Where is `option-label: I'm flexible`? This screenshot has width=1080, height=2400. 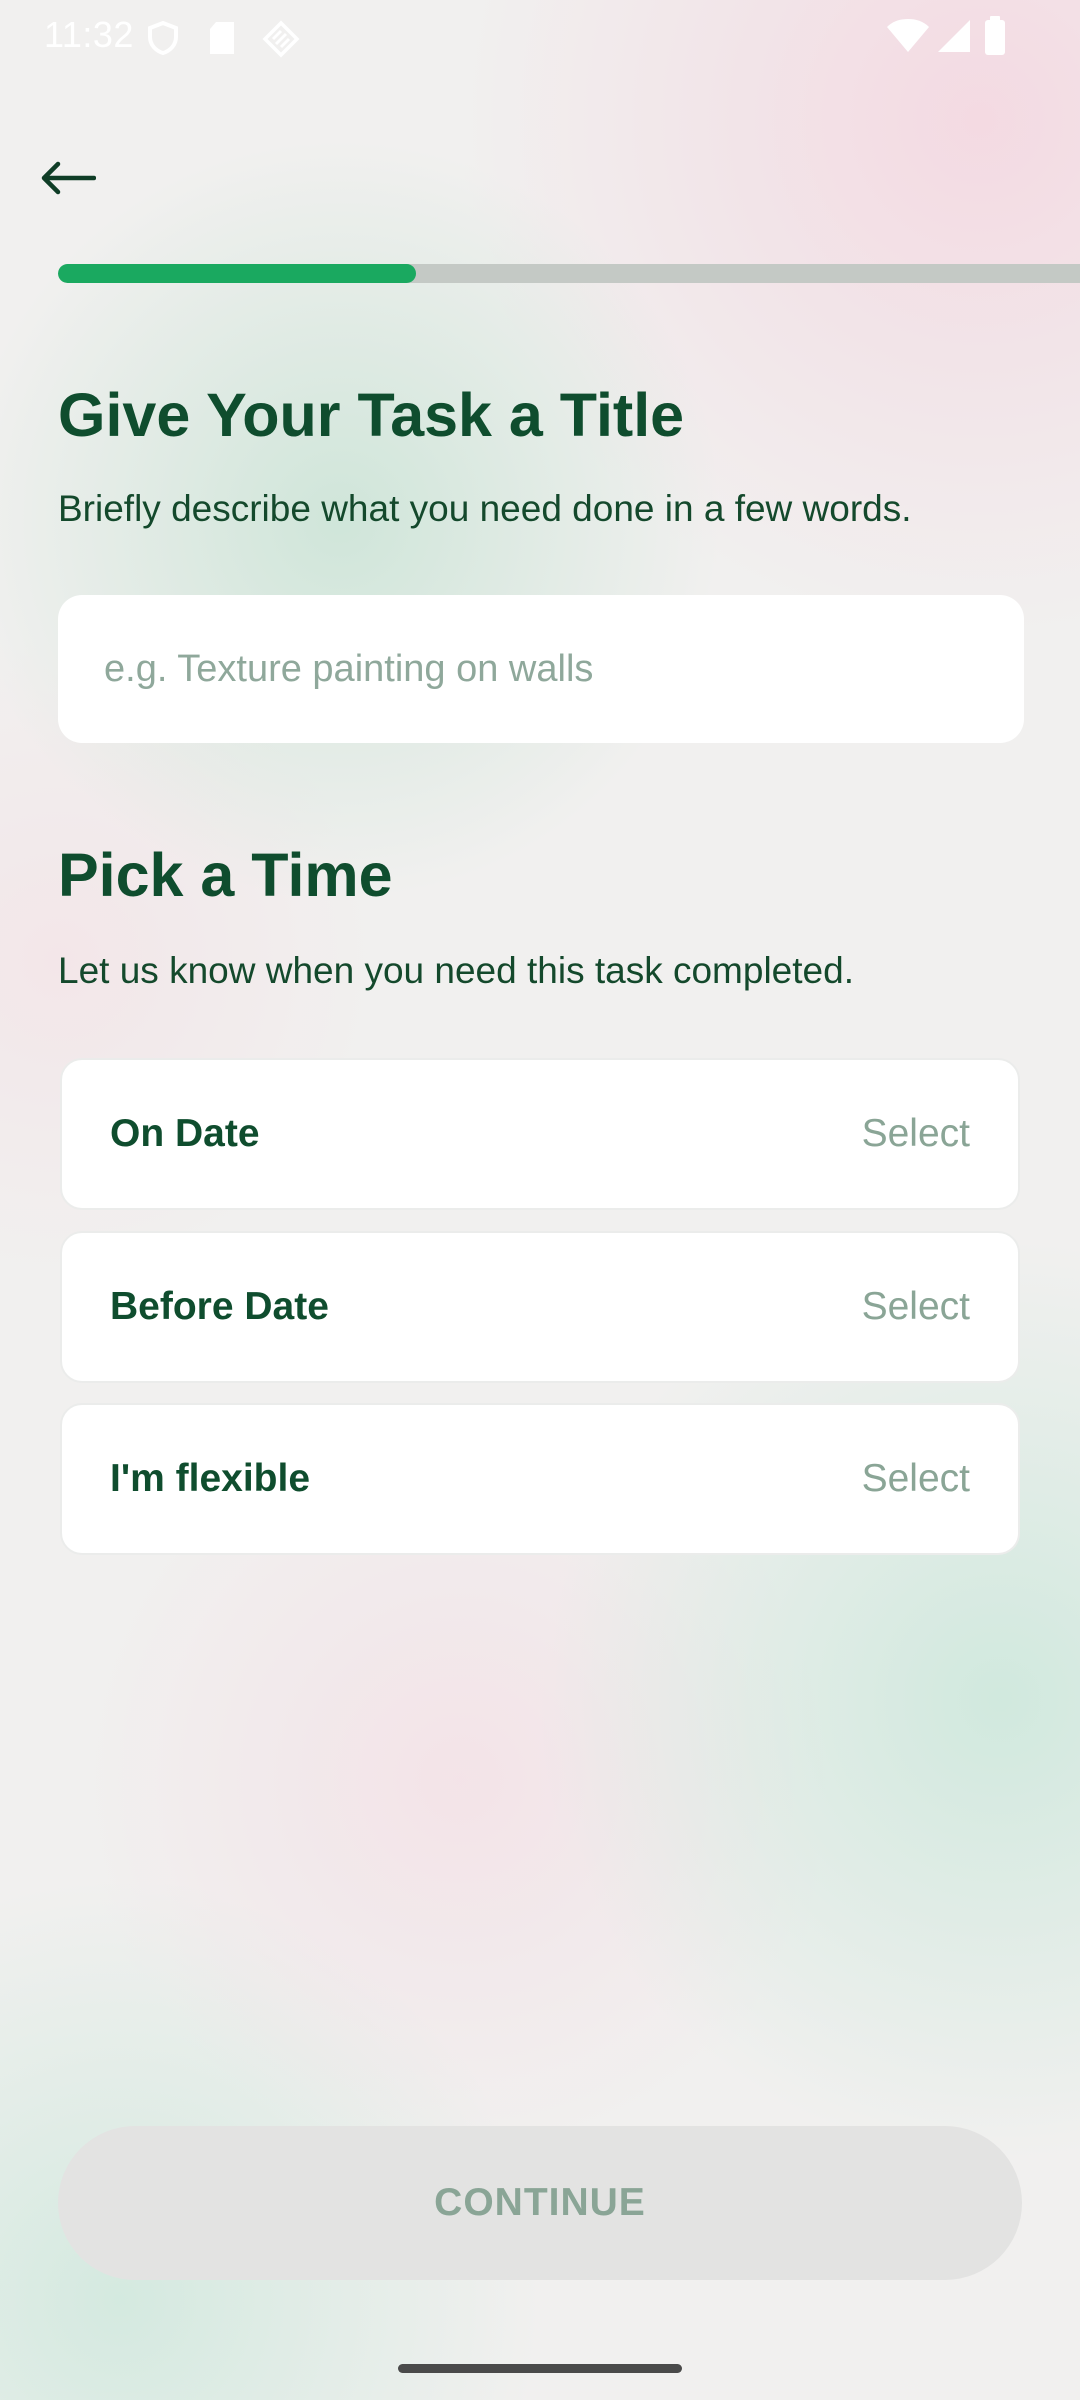 option-label: I'm flexible is located at coordinates (210, 1478).